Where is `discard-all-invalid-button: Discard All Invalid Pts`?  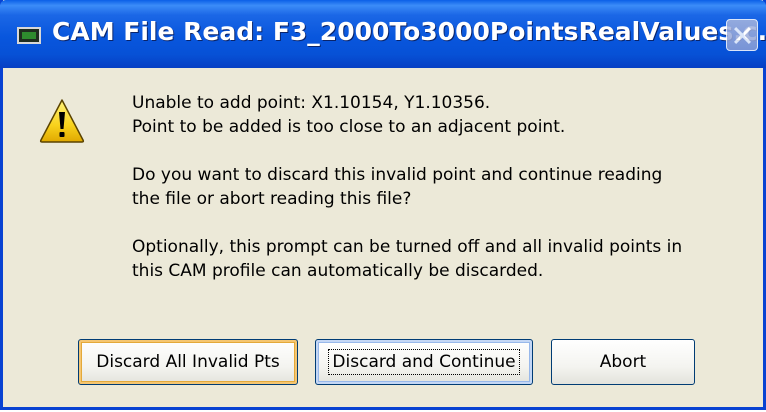 discard-all-invalid-button: Discard All Invalid Pts is located at coordinates (188, 362).